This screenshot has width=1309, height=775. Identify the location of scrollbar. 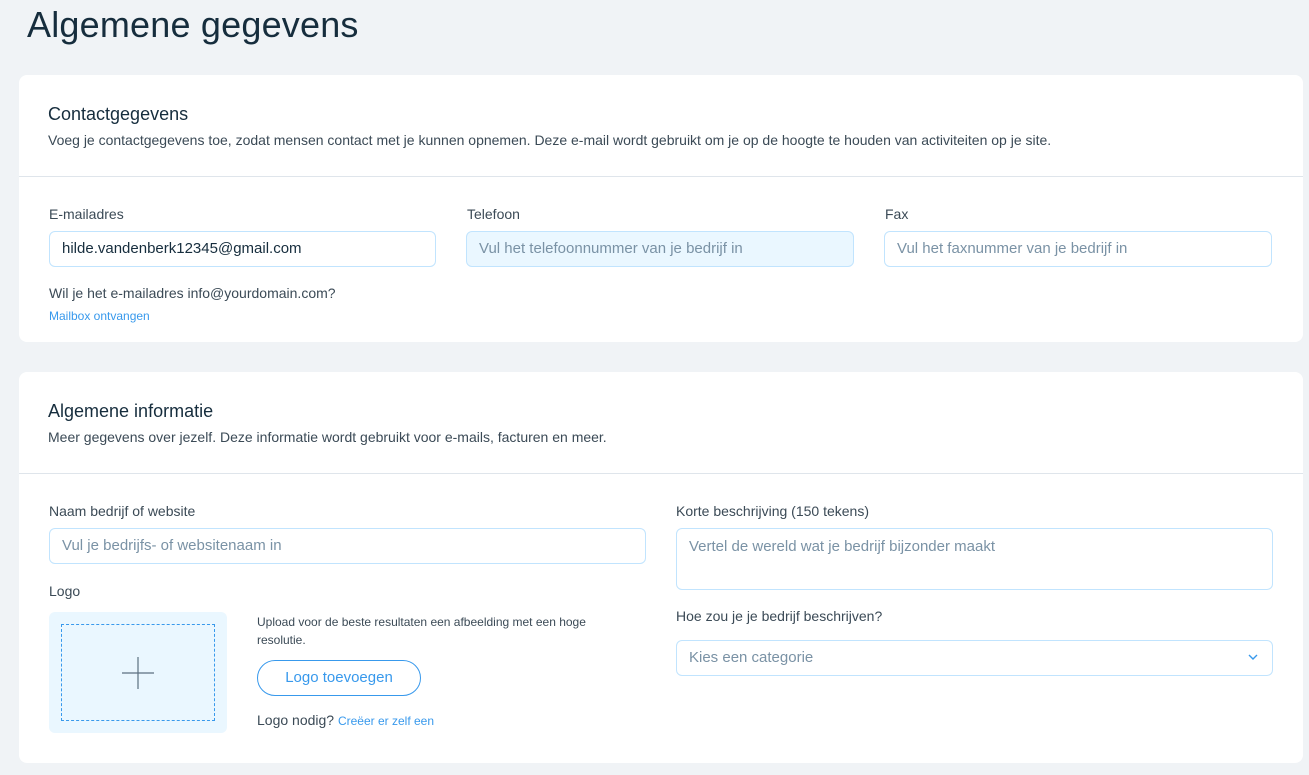
(1306, 387).